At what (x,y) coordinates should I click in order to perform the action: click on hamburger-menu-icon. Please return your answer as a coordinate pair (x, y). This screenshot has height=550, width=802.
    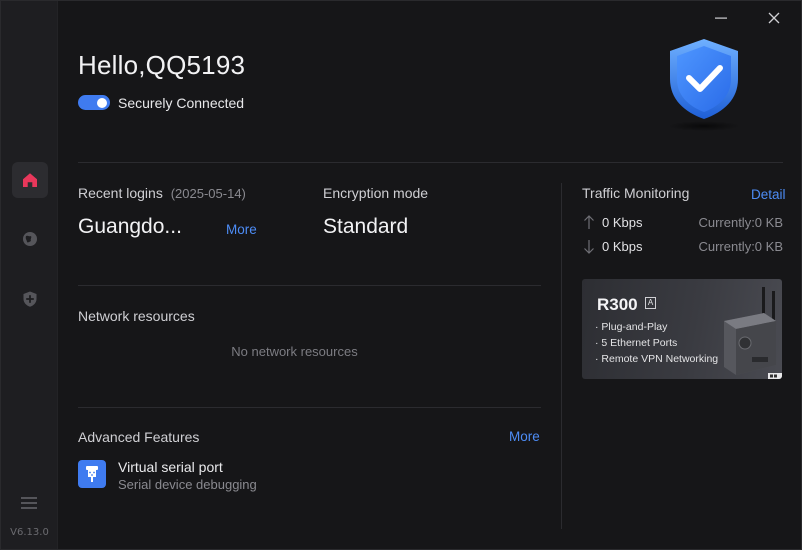
    Looking at the image, I should click on (29, 503).